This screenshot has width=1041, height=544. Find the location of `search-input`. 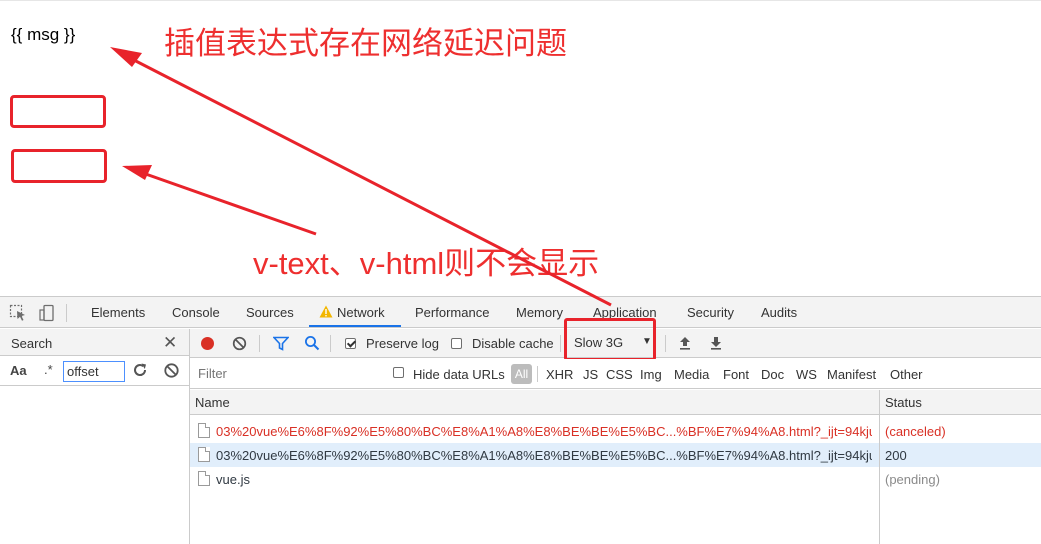

search-input is located at coordinates (94, 371).